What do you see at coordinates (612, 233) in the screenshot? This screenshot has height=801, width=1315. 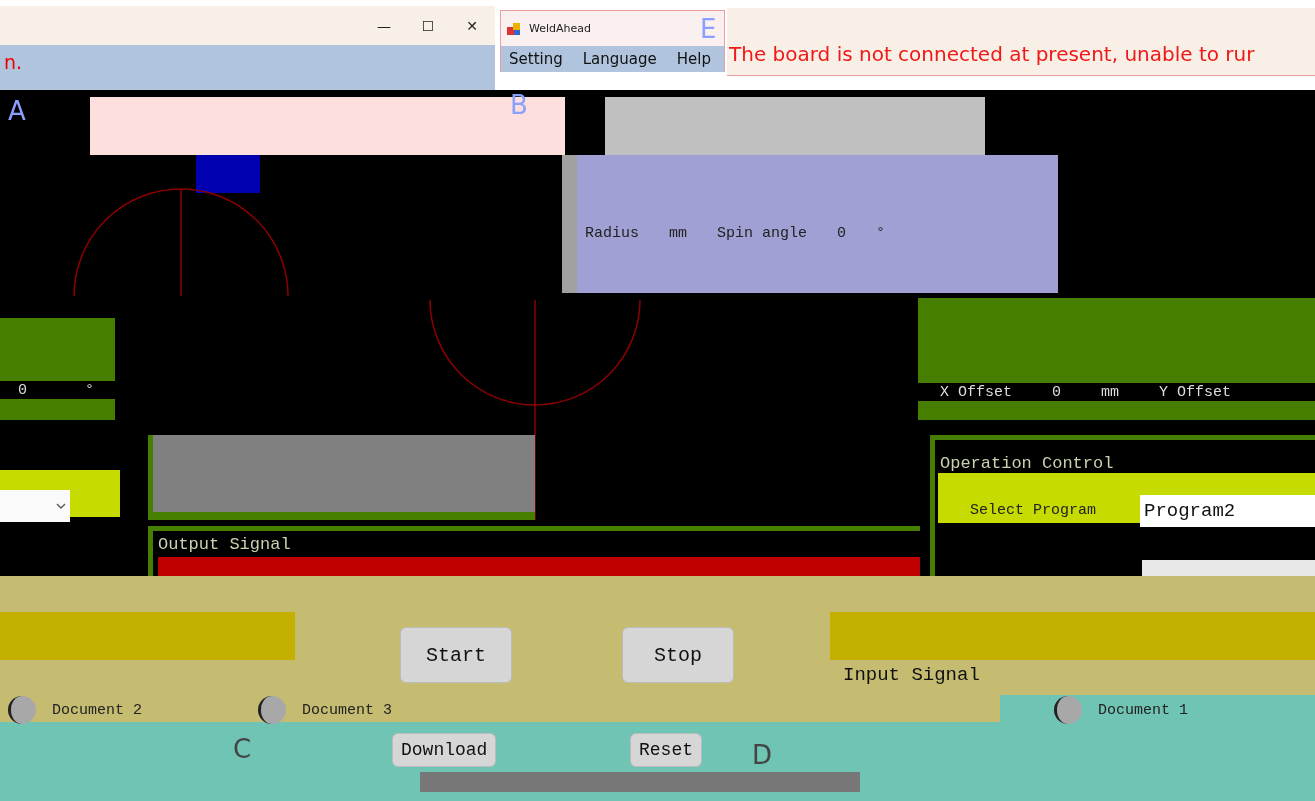 I see `field-label: Radius` at bounding box center [612, 233].